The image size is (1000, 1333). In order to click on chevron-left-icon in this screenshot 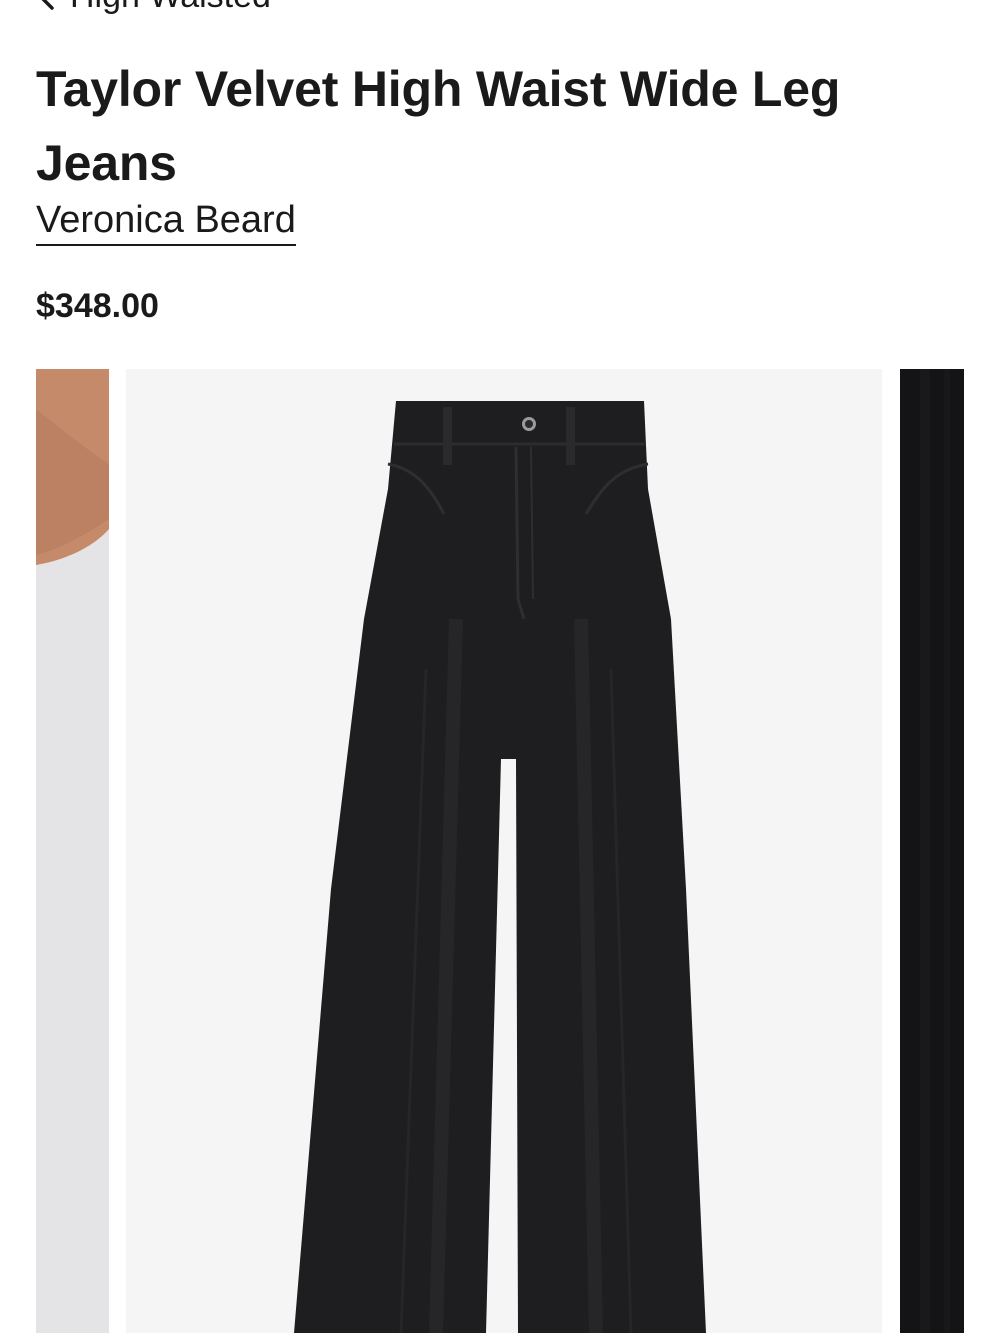, I will do `click(46, 5)`.